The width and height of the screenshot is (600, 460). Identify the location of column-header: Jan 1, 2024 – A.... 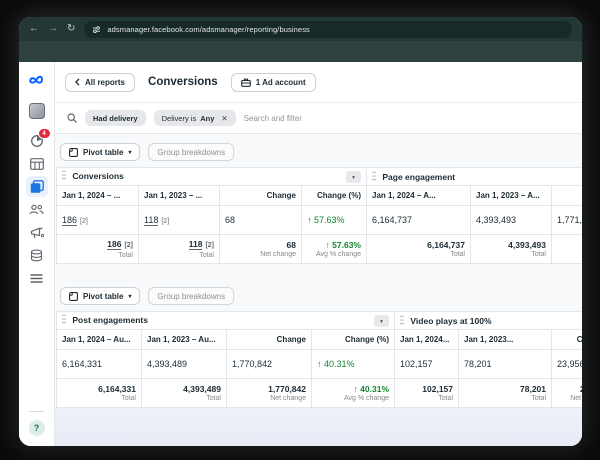
(418, 195).